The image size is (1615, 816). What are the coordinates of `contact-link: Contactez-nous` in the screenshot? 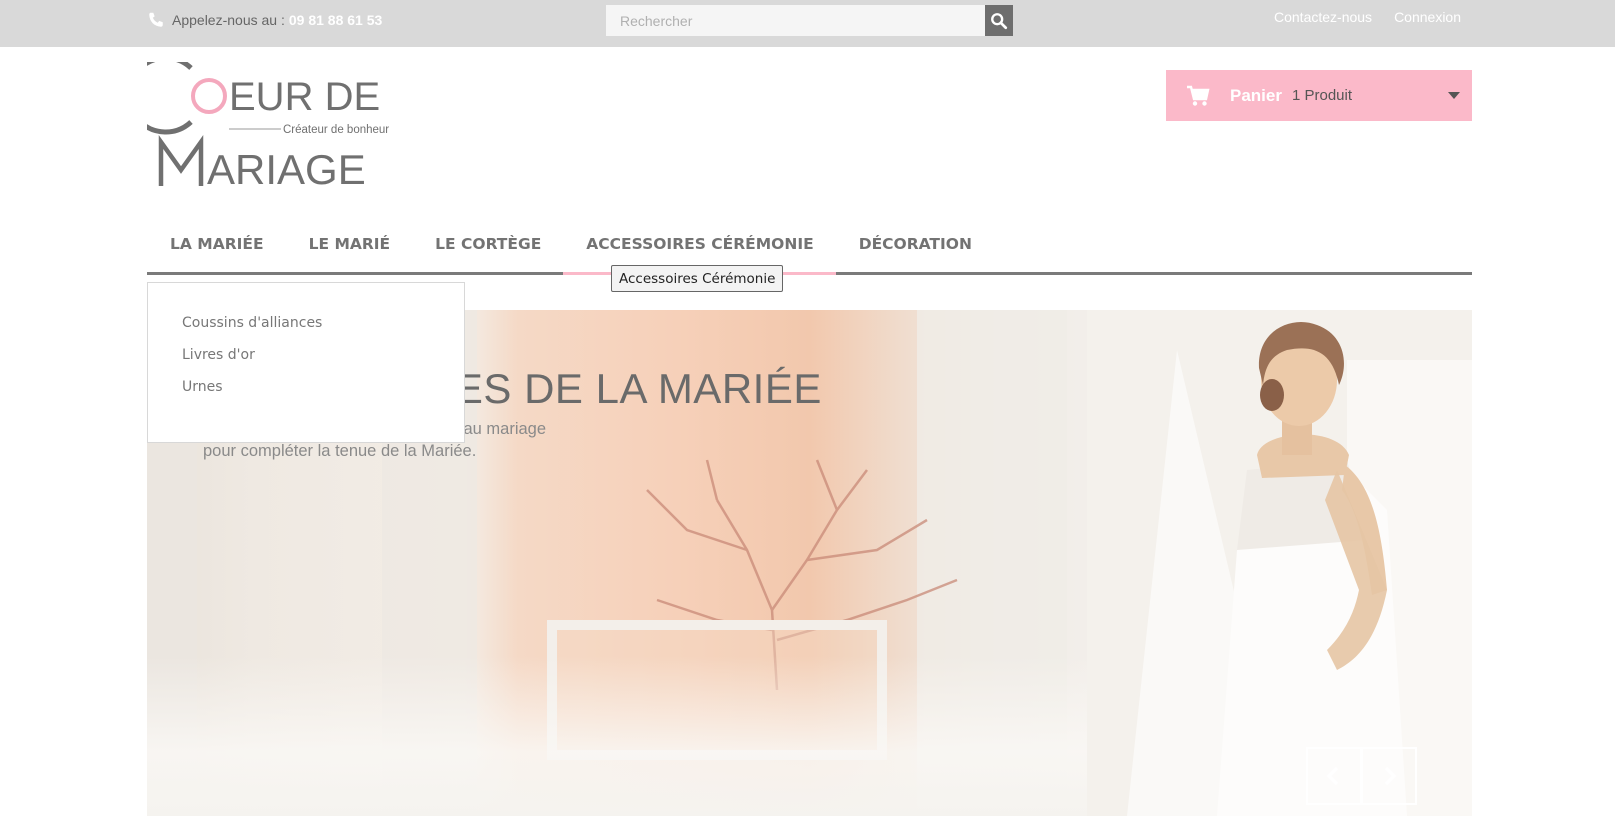 It's located at (1323, 17).